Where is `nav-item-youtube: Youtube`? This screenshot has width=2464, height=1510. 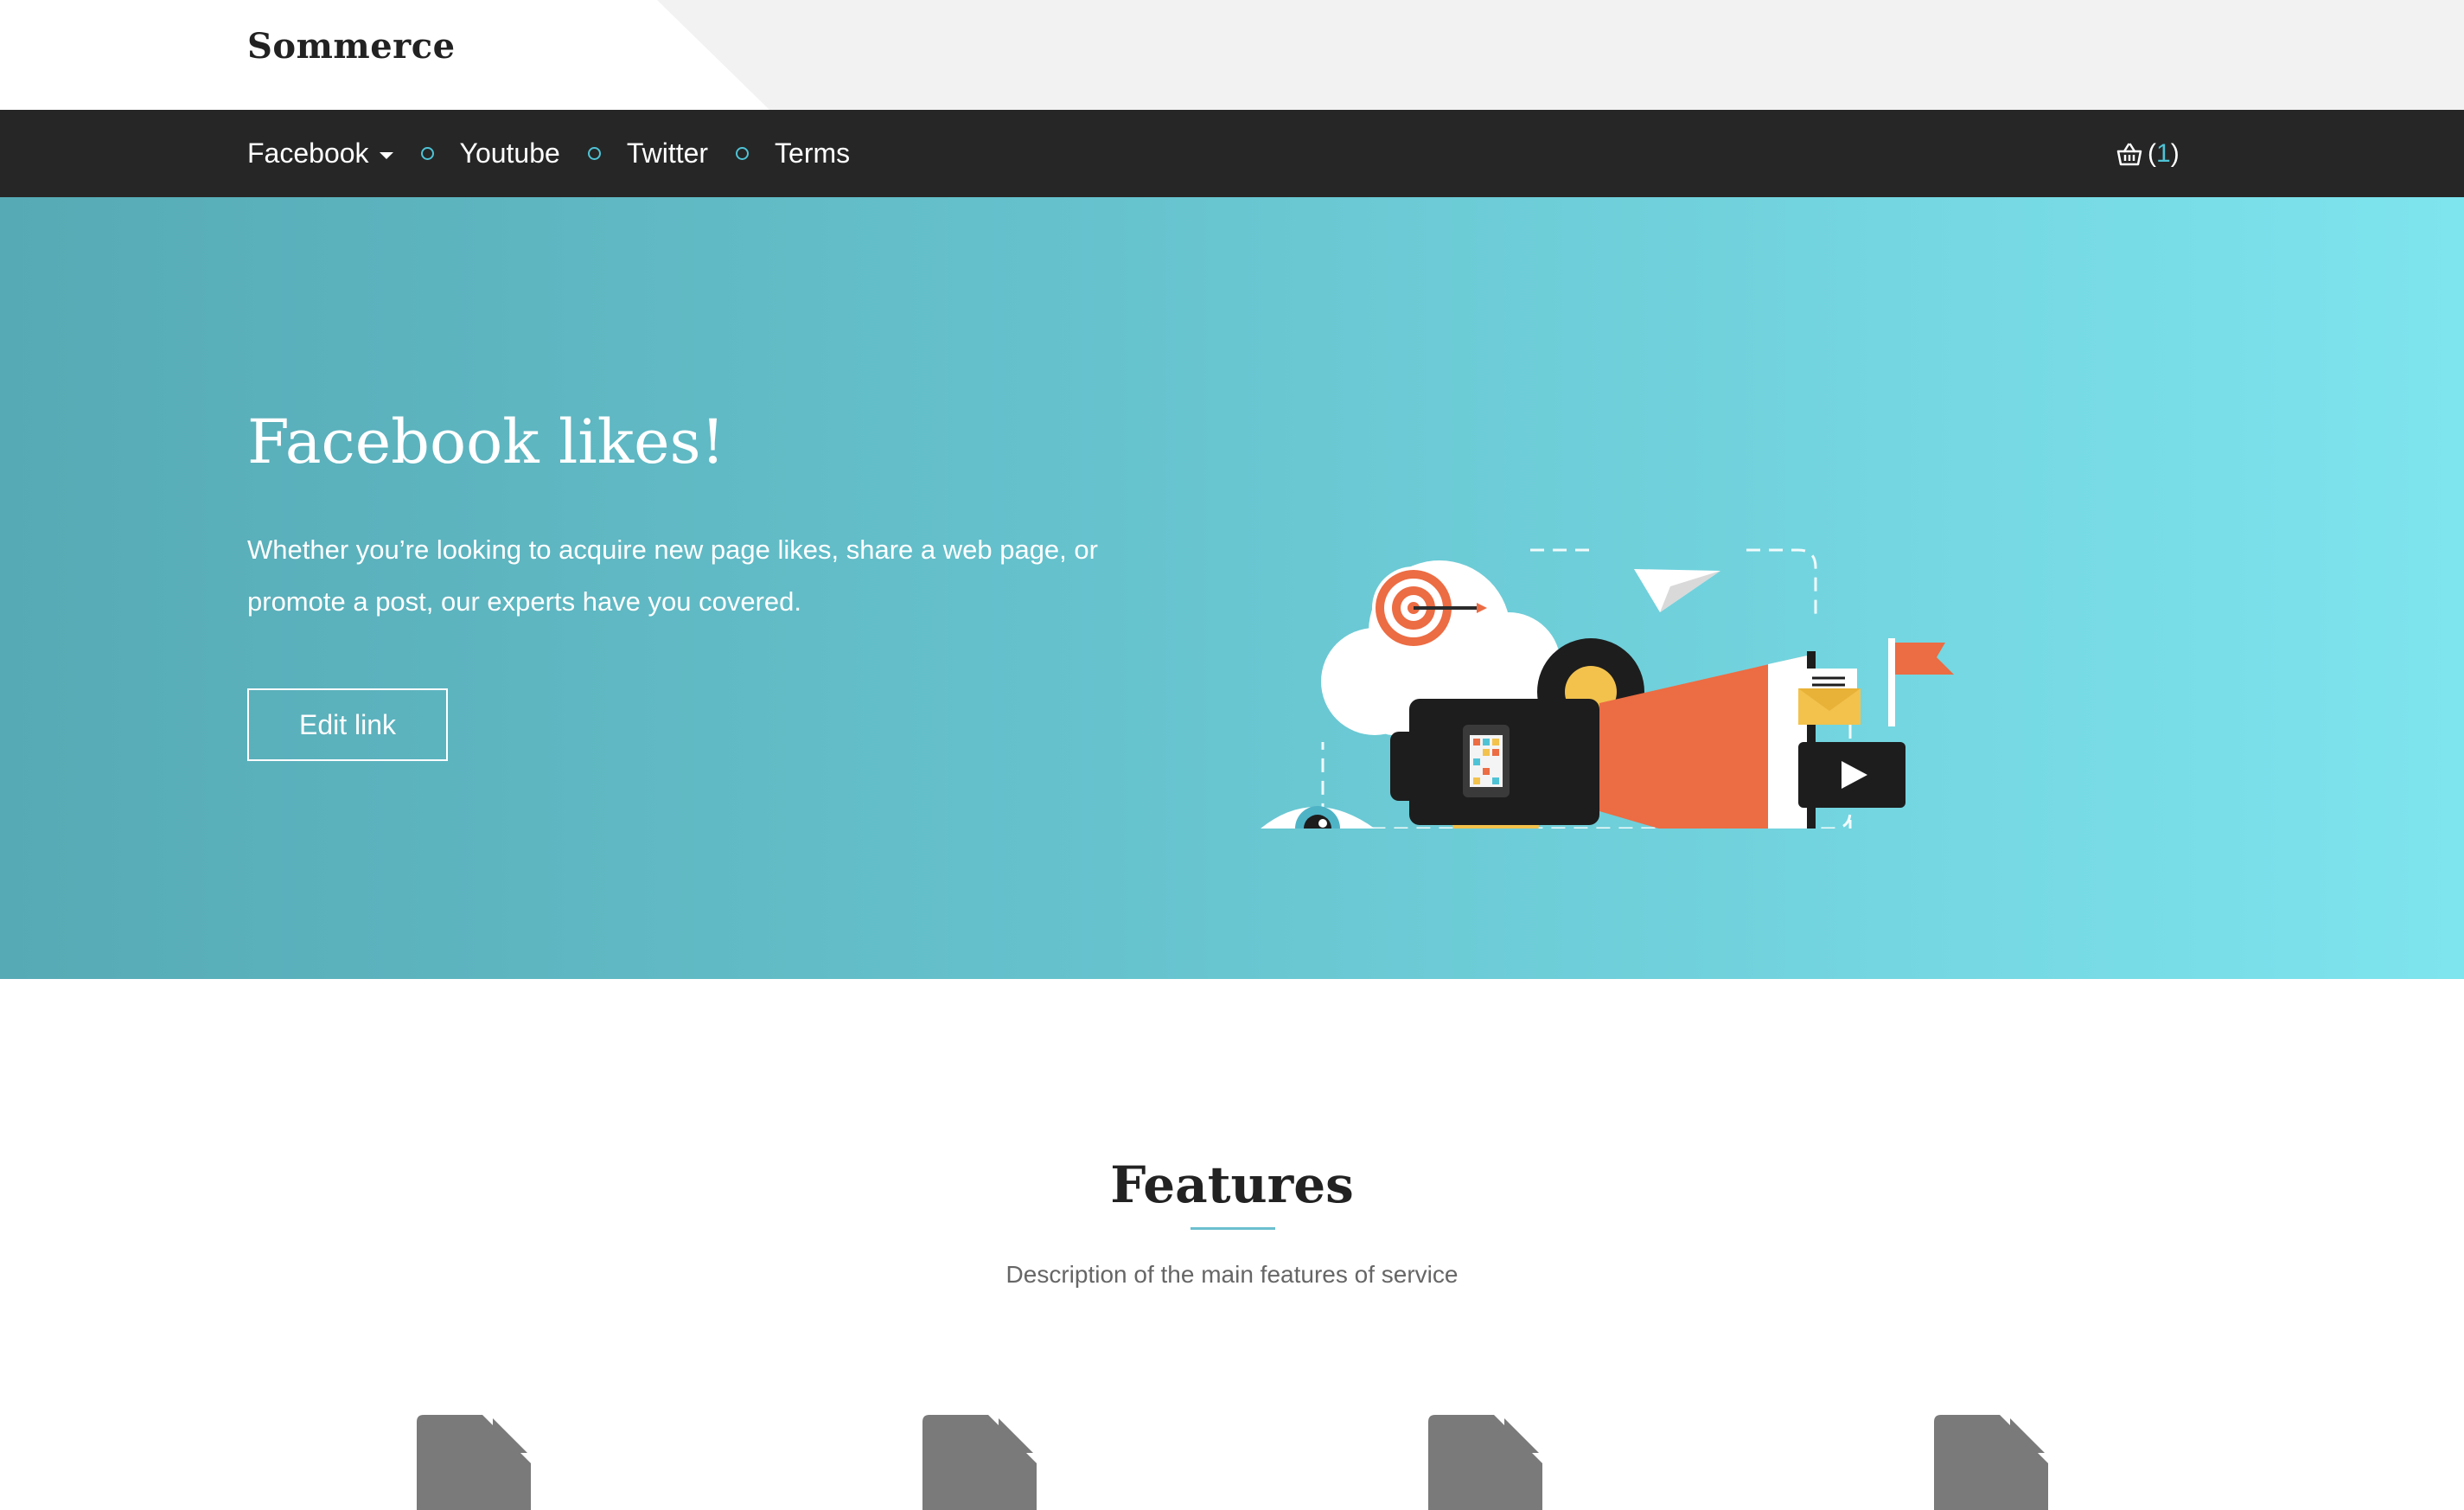 nav-item-youtube: Youtube is located at coordinates (510, 154).